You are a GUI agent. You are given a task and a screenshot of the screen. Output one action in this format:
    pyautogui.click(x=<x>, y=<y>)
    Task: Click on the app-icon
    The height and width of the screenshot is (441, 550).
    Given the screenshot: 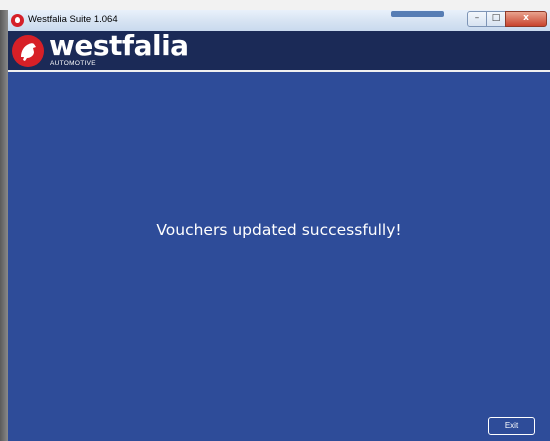 What is the action you would take?
    pyautogui.click(x=17, y=20)
    